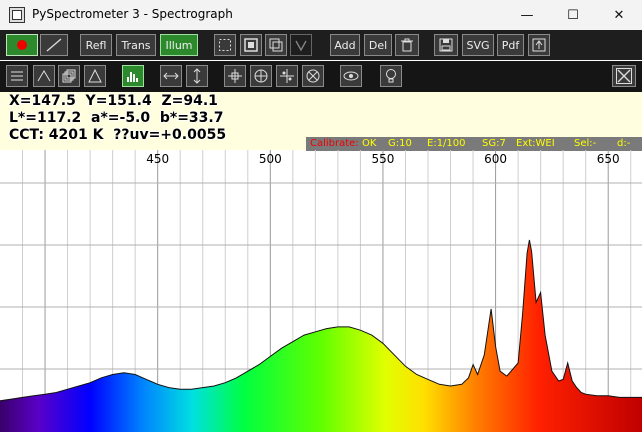 The width and height of the screenshot is (642, 432). I want to click on frame-icon, so click(251, 45).